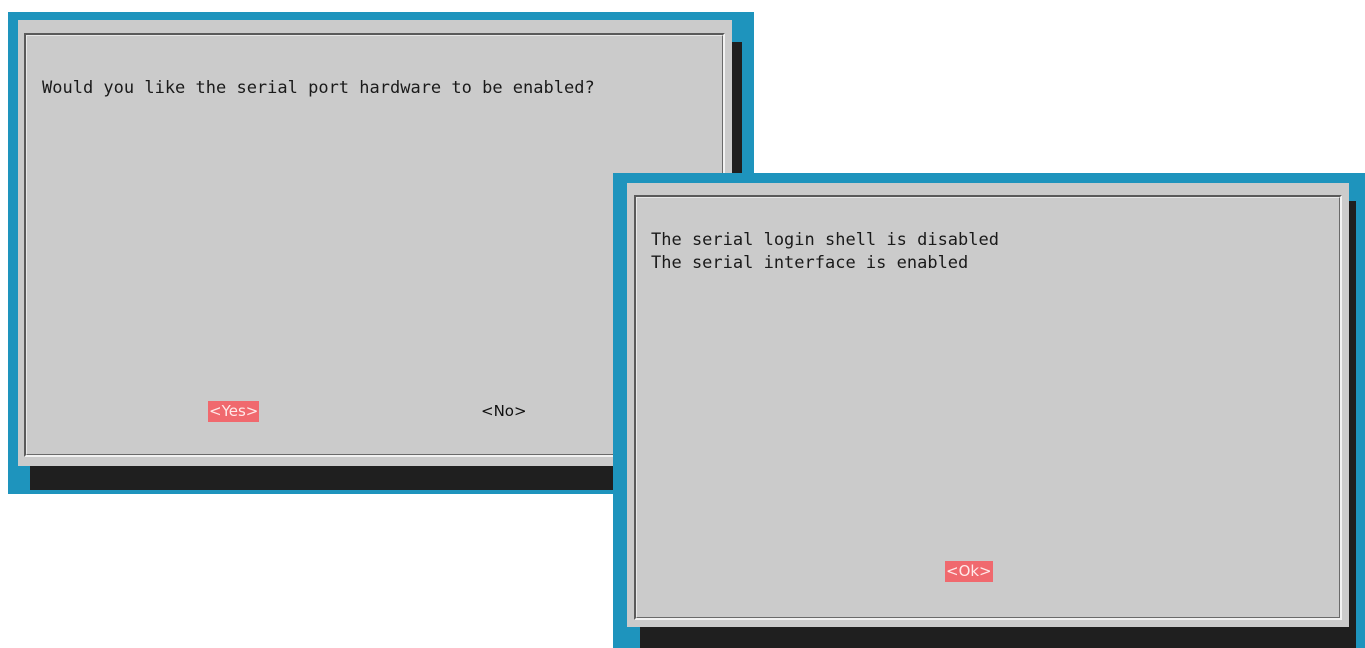 The height and width of the screenshot is (648, 1365). Describe the element at coordinates (969, 571) in the screenshot. I see `ok-button: <Ok>` at that location.